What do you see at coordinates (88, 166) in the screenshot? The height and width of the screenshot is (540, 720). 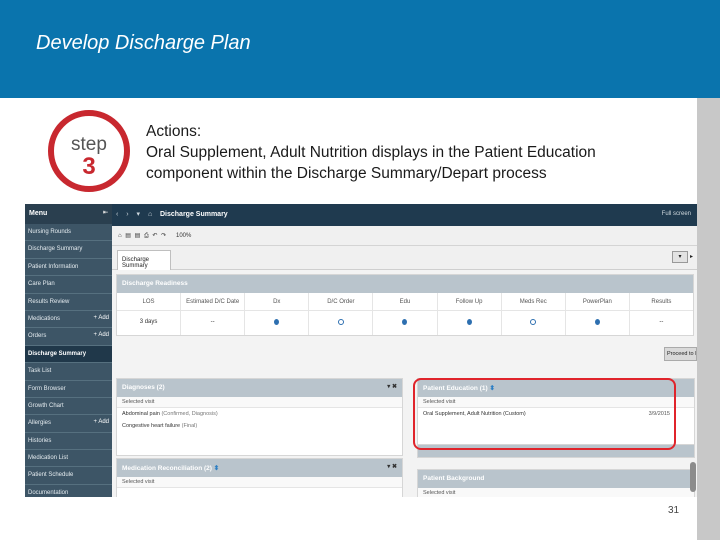 I see `step-number: 3` at bounding box center [88, 166].